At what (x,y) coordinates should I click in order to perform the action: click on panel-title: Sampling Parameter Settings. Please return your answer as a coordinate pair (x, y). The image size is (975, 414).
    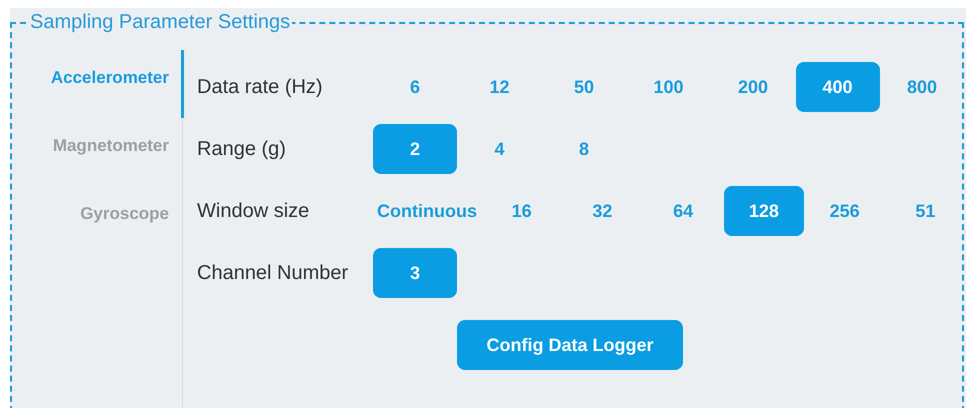
    Looking at the image, I should click on (160, 22).